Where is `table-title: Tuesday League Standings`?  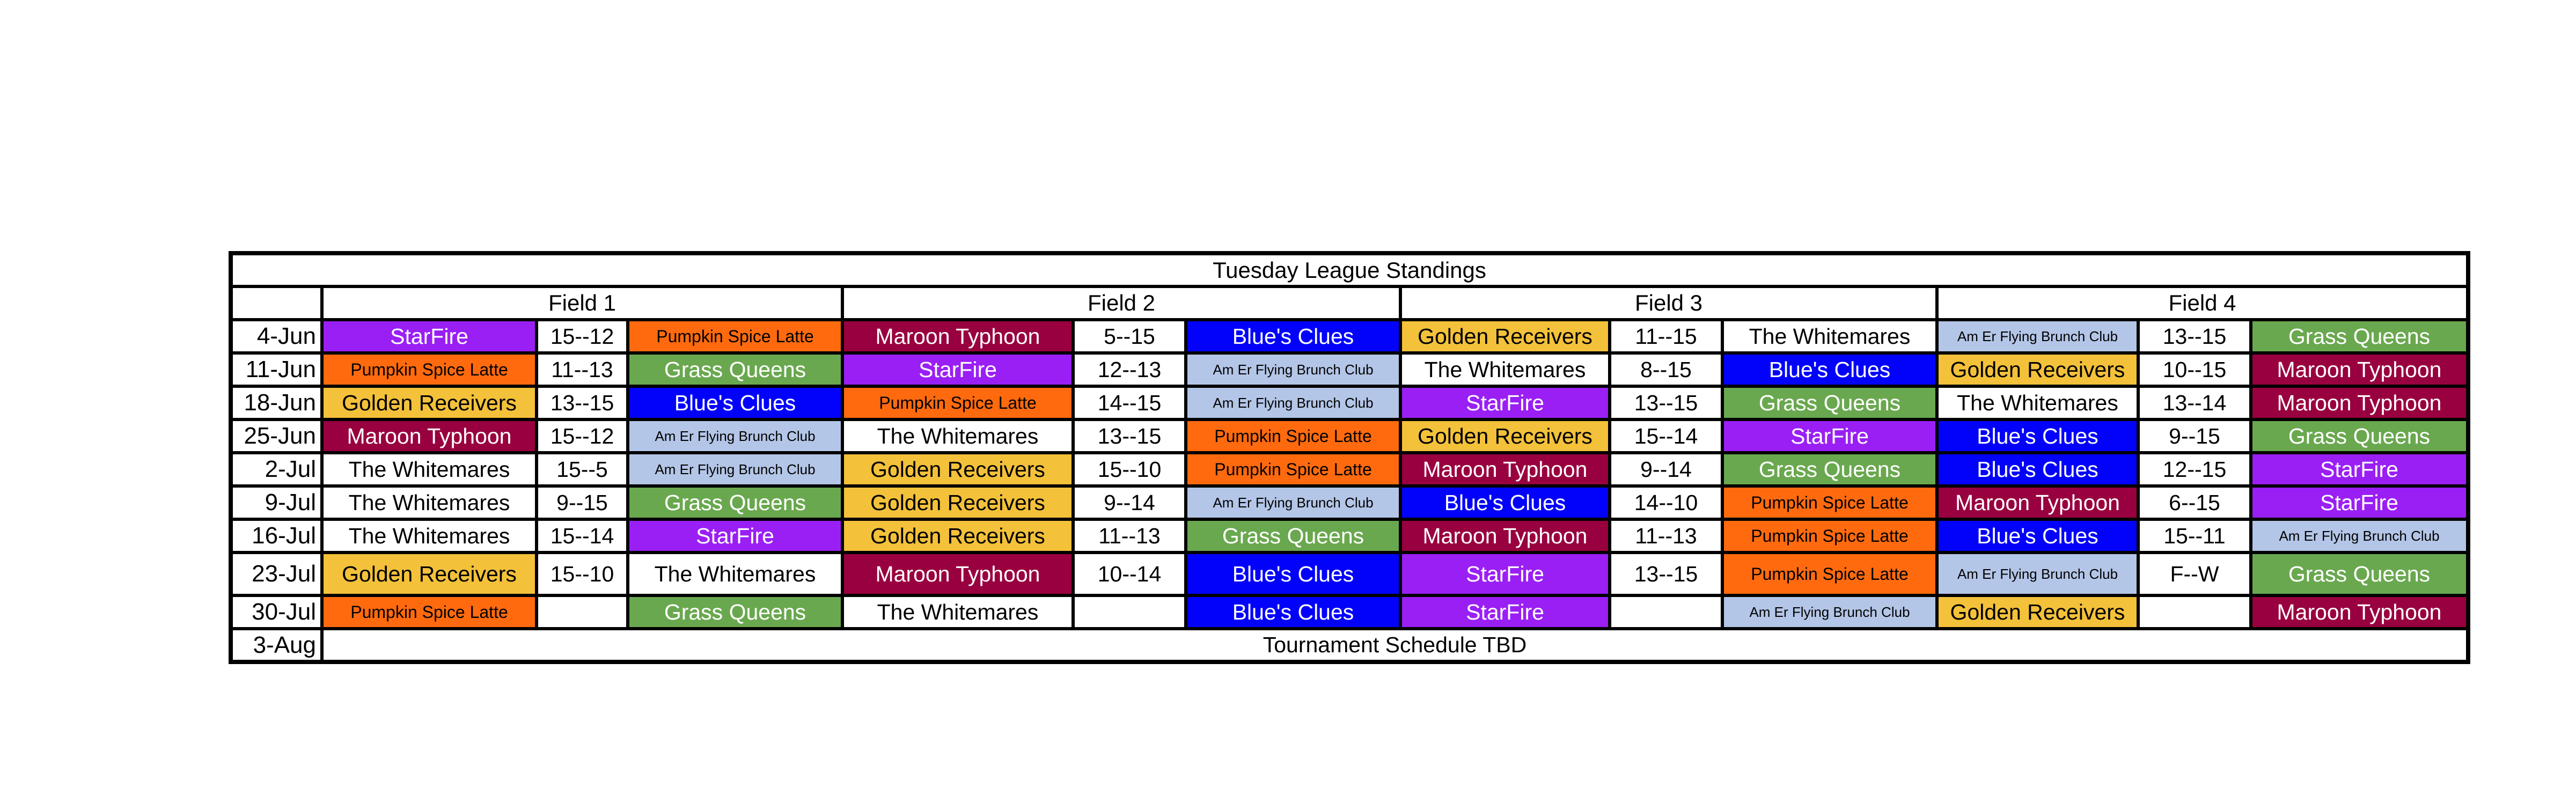
table-title: Tuesday League Standings is located at coordinates (1349, 270).